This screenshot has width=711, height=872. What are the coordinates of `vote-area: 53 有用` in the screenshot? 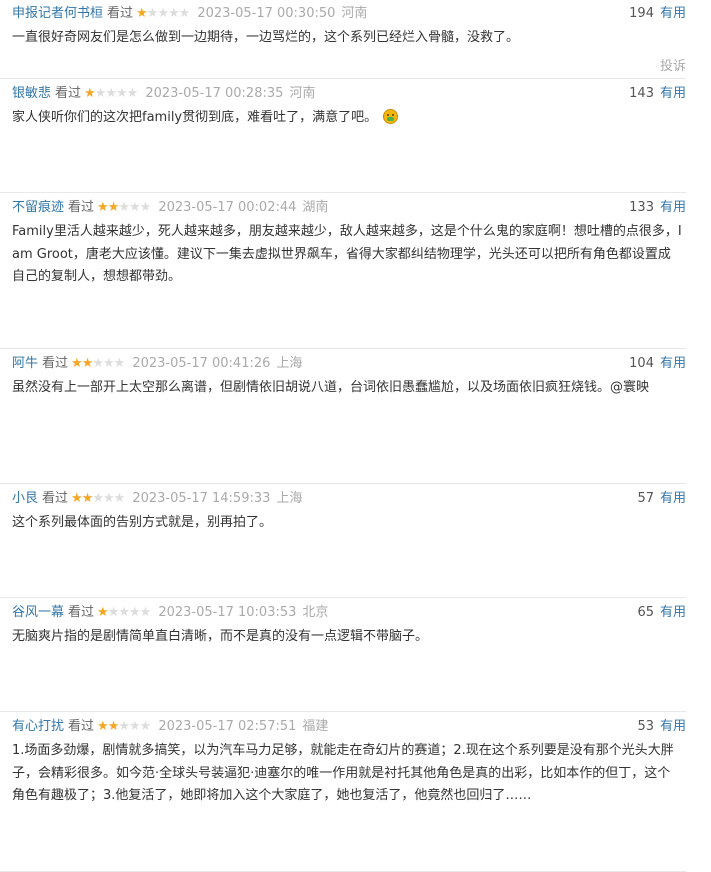 It's located at (661, 727).